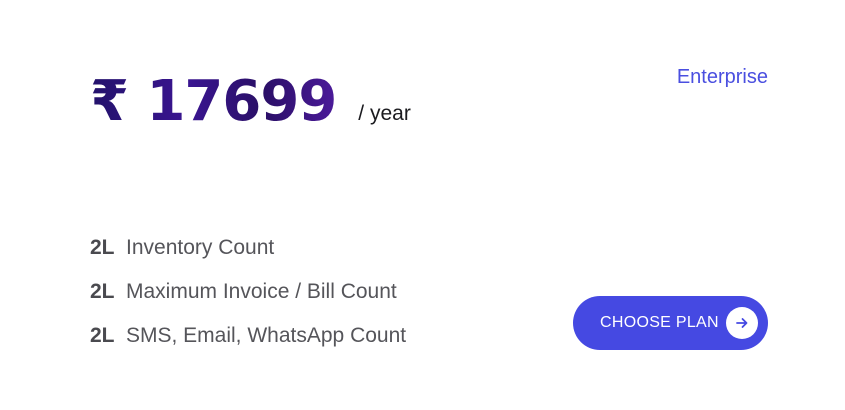  Describe the element at coordinates (659, 322) in the screenshot. I see `choose-plan-label: CHOOSE PLAN` at that location.